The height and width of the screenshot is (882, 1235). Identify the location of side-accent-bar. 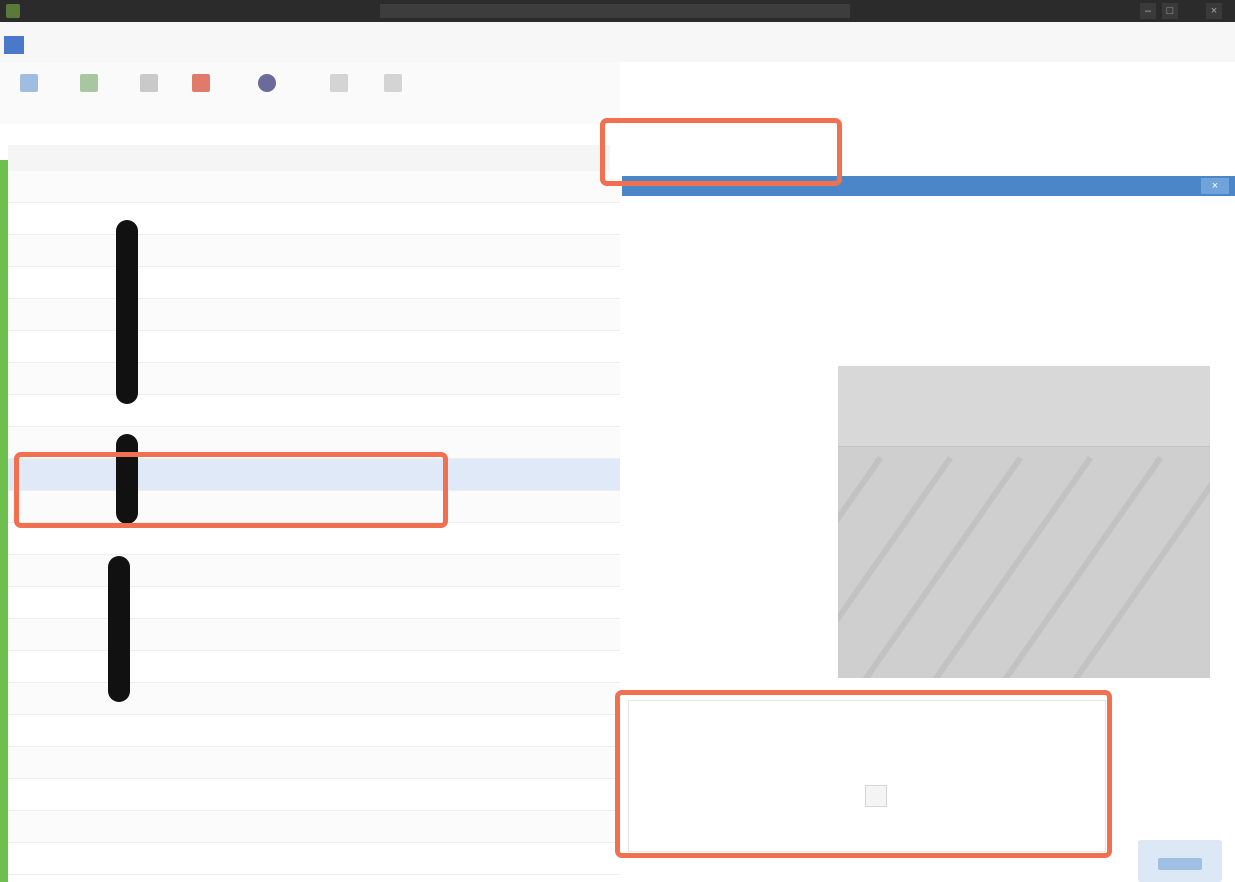
(4, 521).